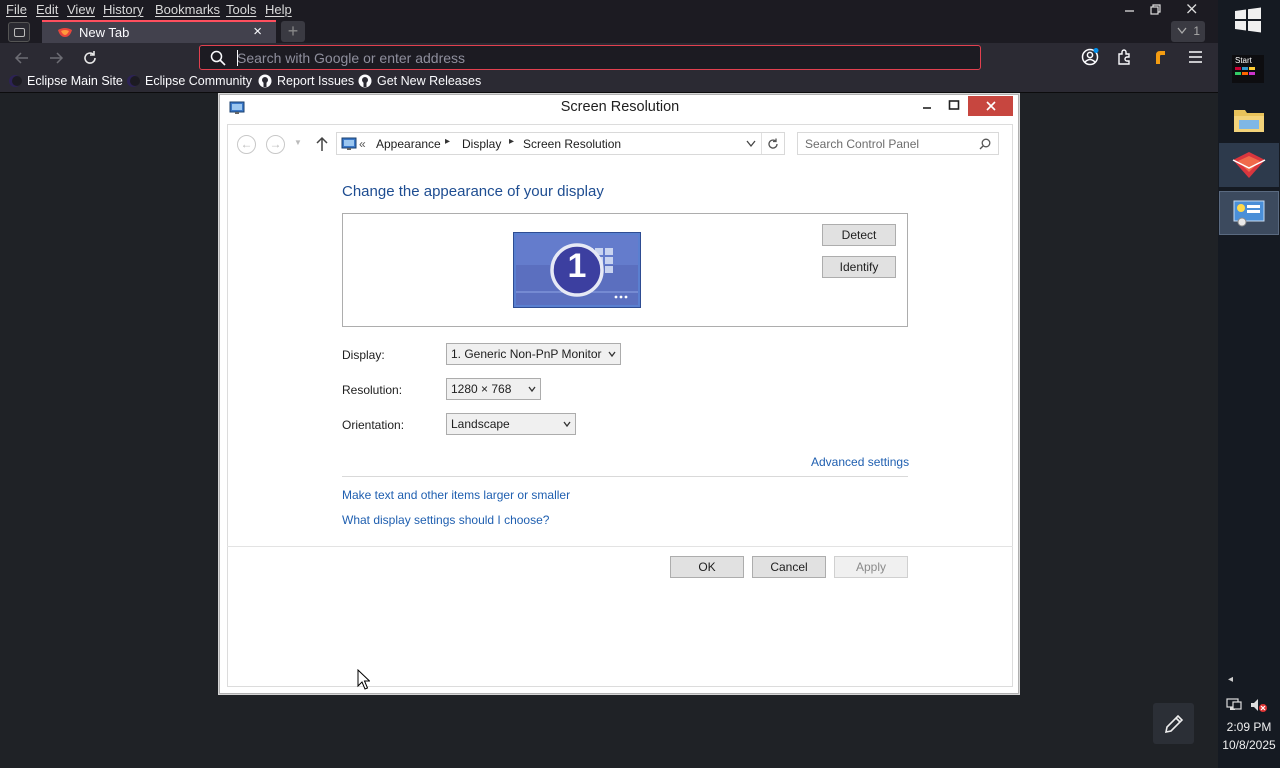  I want to click on close-window-button, so click(1193, 10).